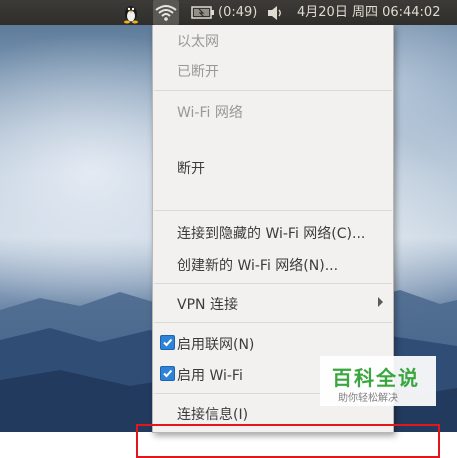  Describe the element at coordinates (380, 302) in the screenshot. I see `submenu-arrow-icon` at that location.